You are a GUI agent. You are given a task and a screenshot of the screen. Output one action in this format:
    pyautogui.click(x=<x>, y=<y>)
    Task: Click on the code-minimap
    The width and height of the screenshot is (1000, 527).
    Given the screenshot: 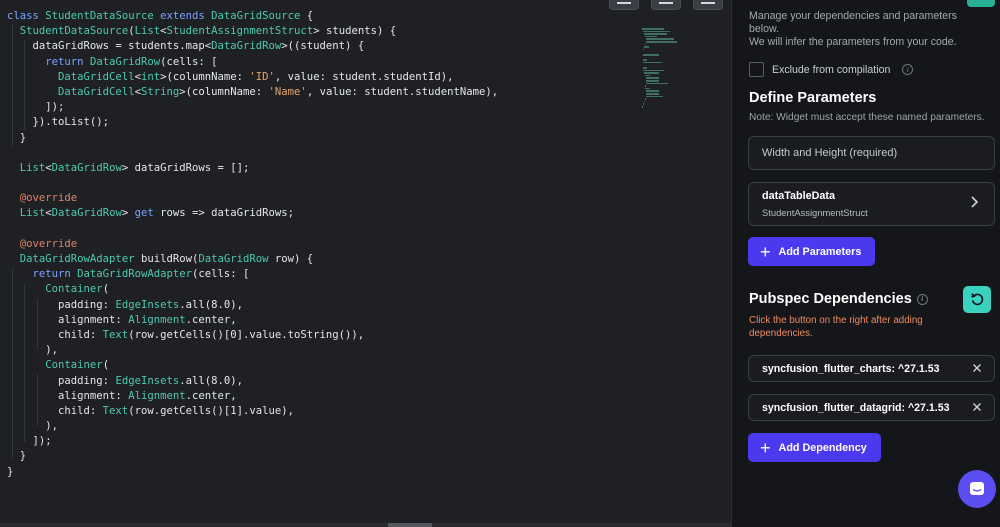 What is the action you would take?
    pyautogui.click(x=664, y=68)
    